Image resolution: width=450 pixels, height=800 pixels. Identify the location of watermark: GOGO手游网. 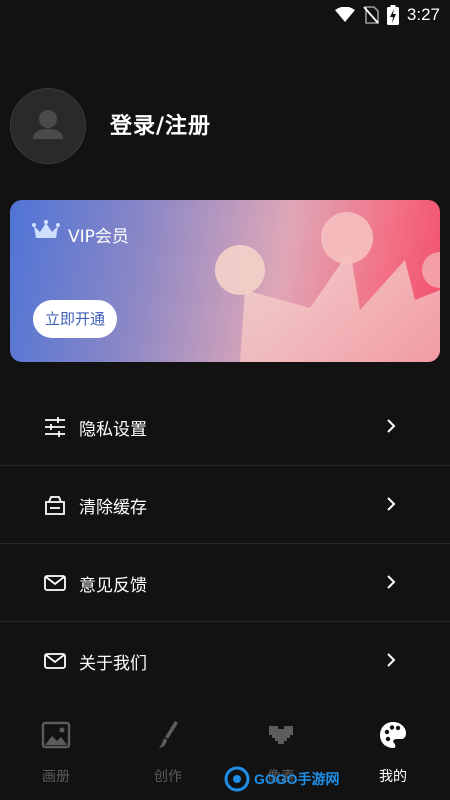
(282, 779).